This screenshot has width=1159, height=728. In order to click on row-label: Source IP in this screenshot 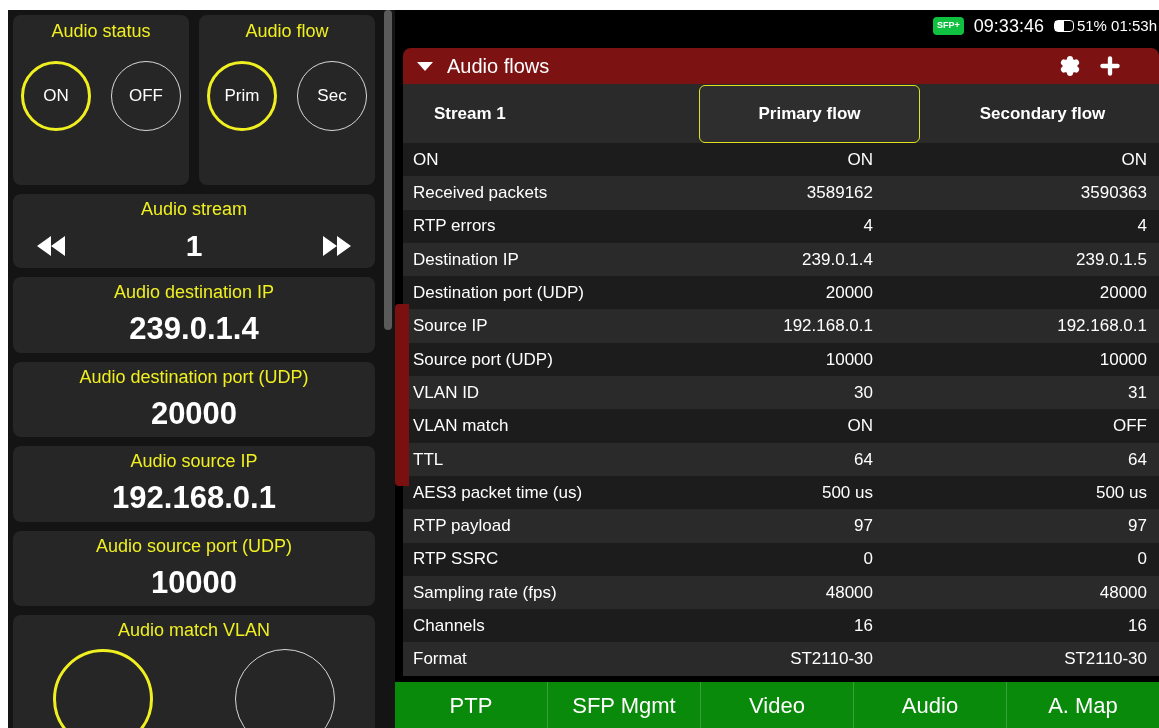, I will do `click(450, 326)`.